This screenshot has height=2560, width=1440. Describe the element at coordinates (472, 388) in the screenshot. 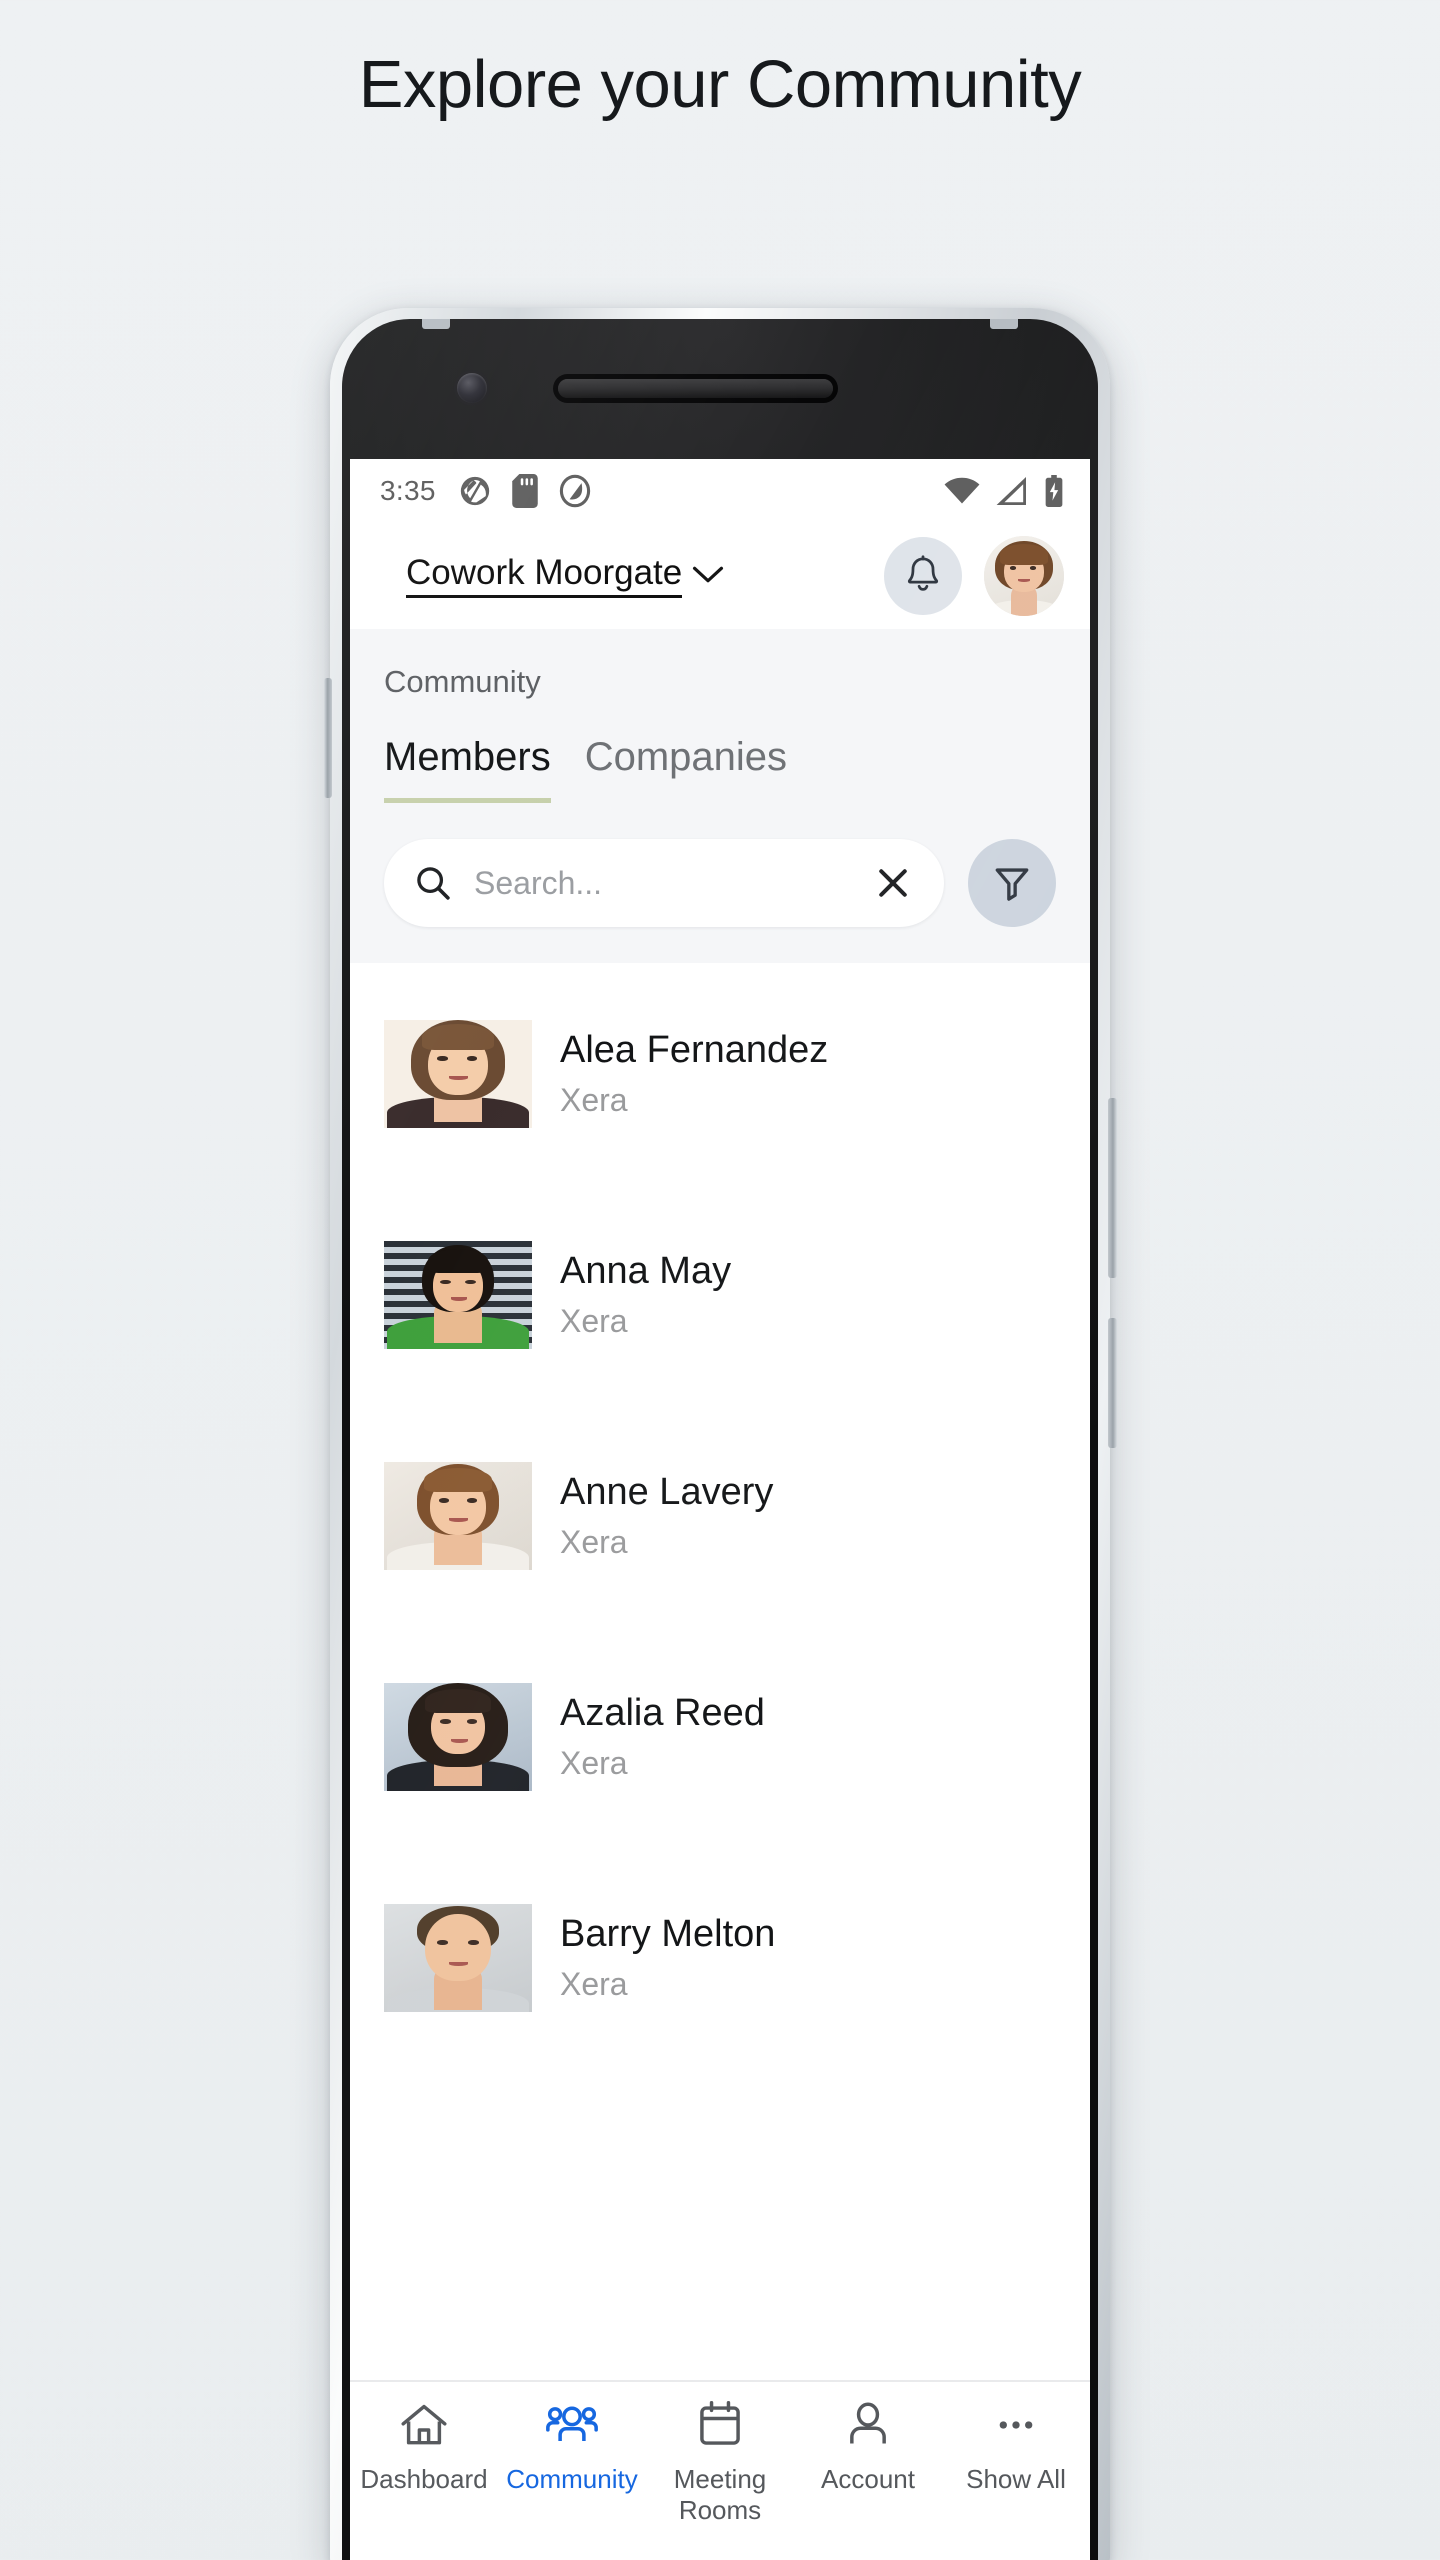

I see `front-camera-icon` at that location.